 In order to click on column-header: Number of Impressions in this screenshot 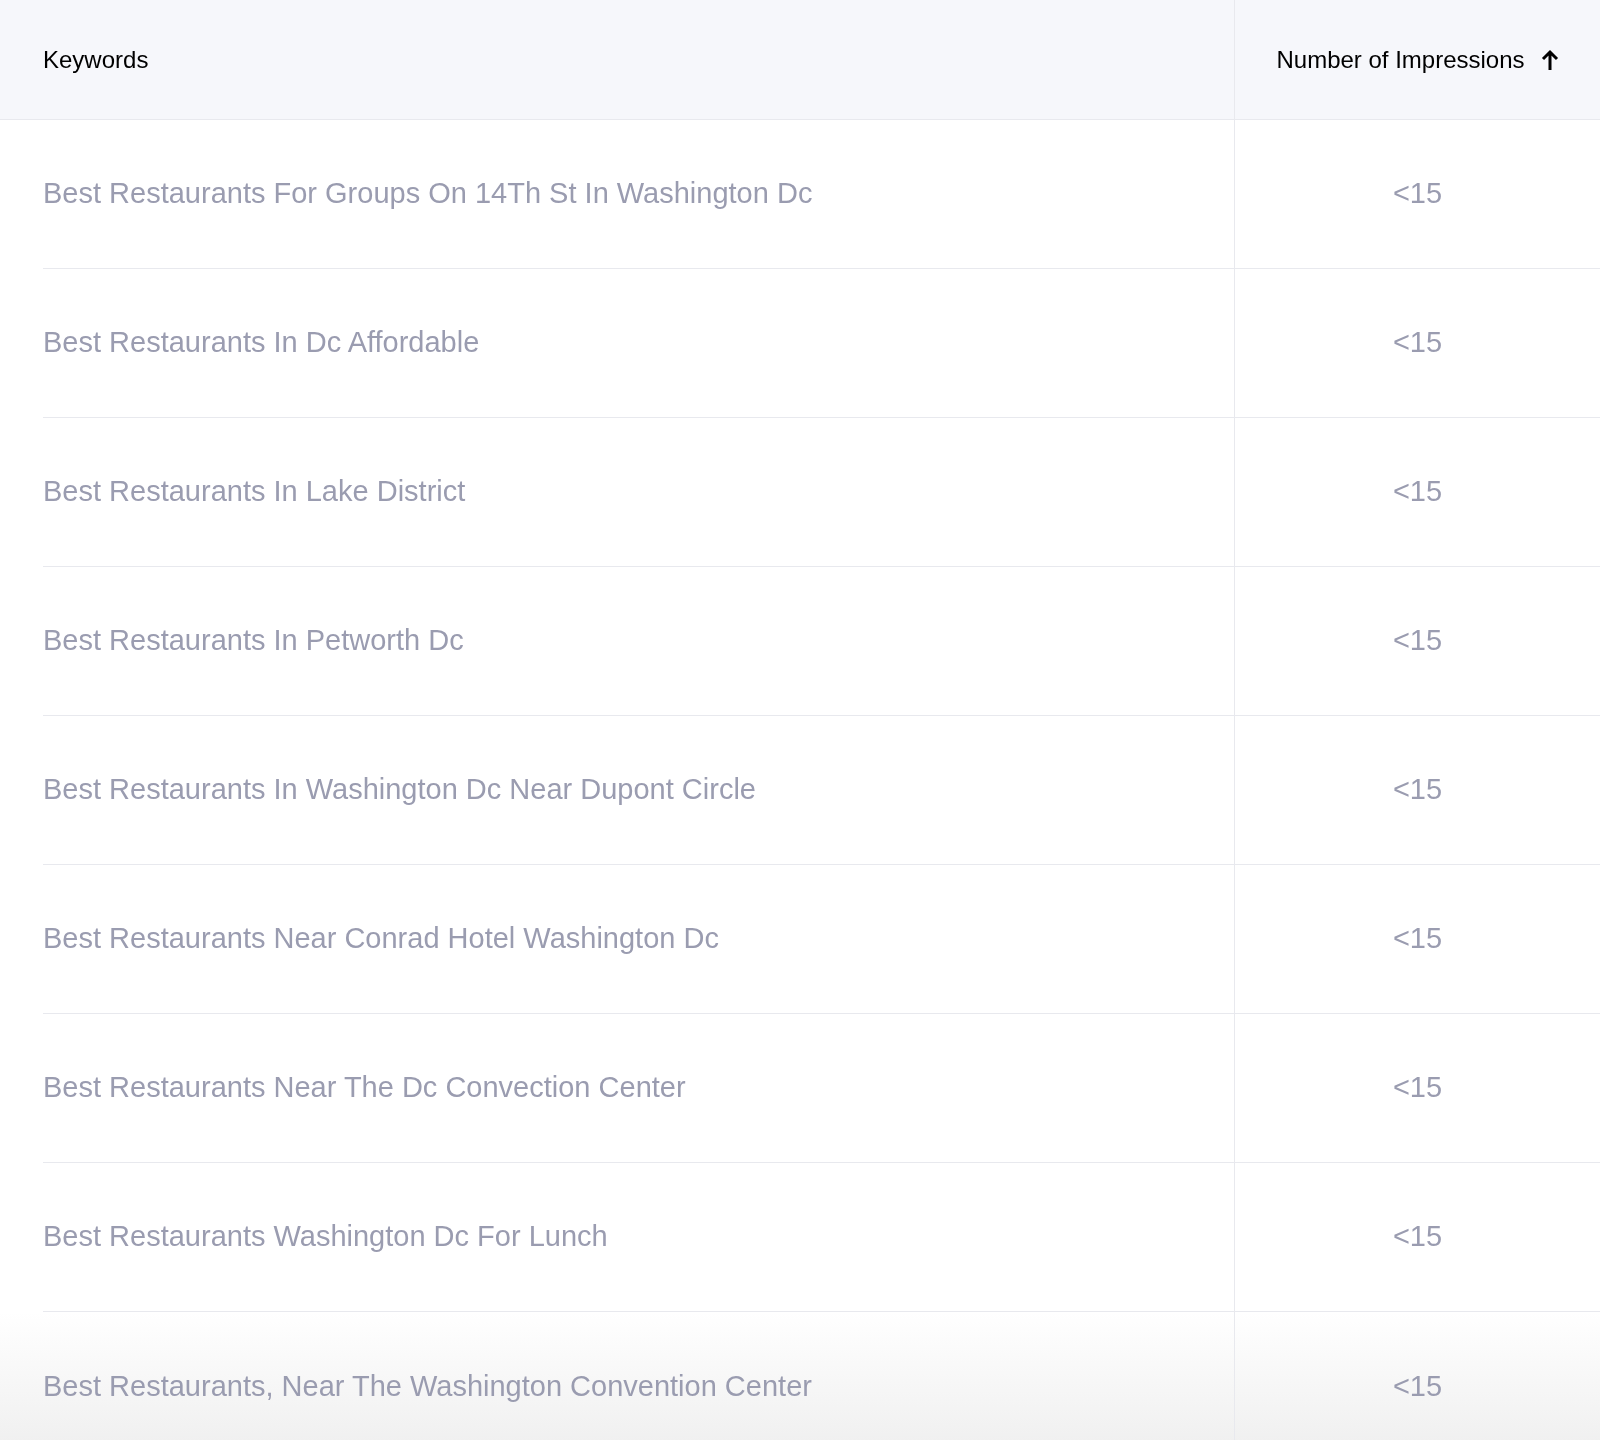, I will do `click(1417, 59)`.